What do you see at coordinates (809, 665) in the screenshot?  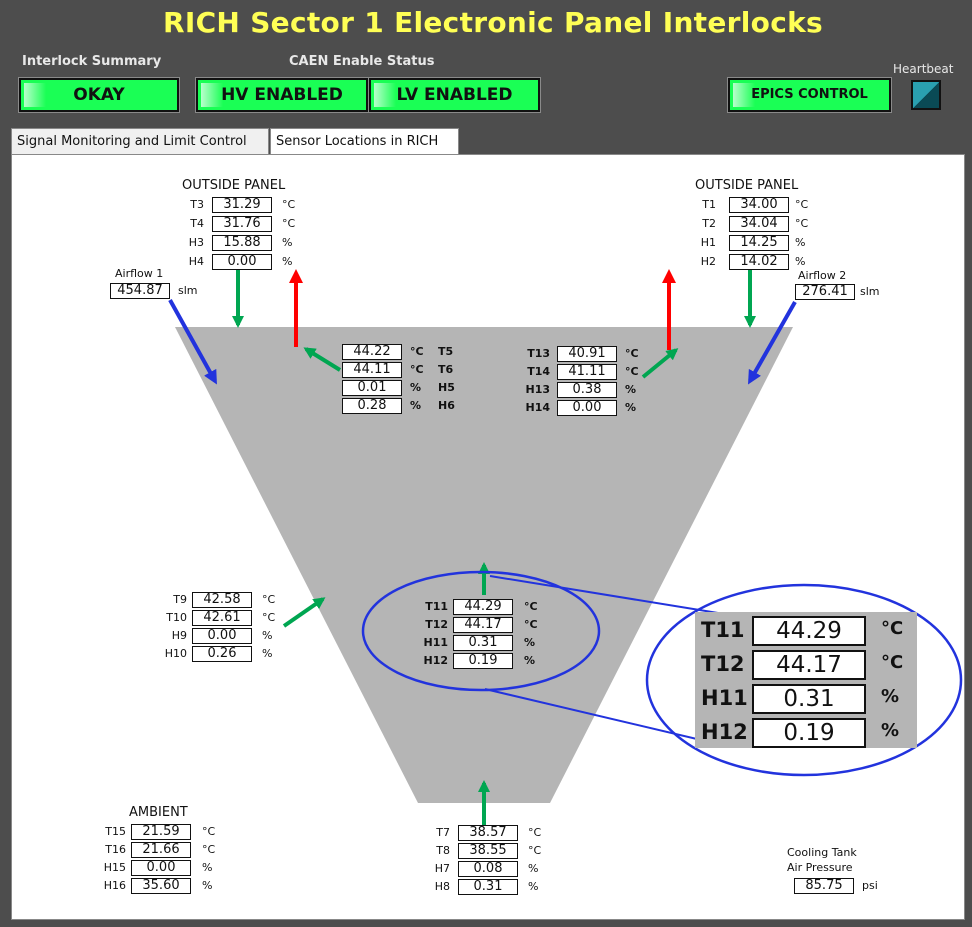 I see `zoom-t12-value: 44.17` at bounding box center [809, 665].